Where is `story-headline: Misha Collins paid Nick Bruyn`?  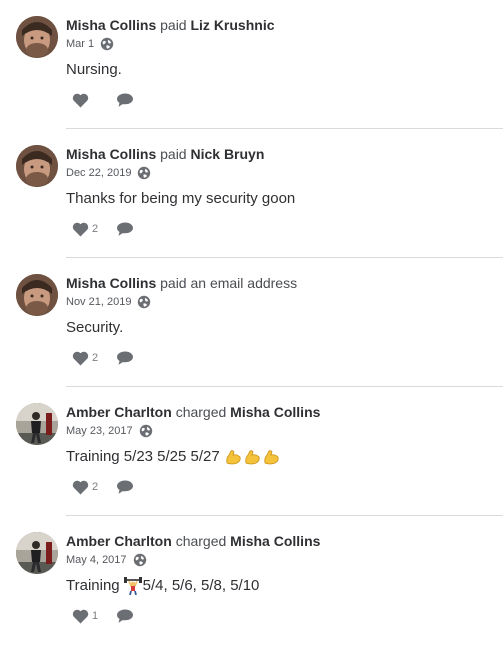 story-headline: Misha Collins paid Nick Bruyn is located at coordinates (165, 154).